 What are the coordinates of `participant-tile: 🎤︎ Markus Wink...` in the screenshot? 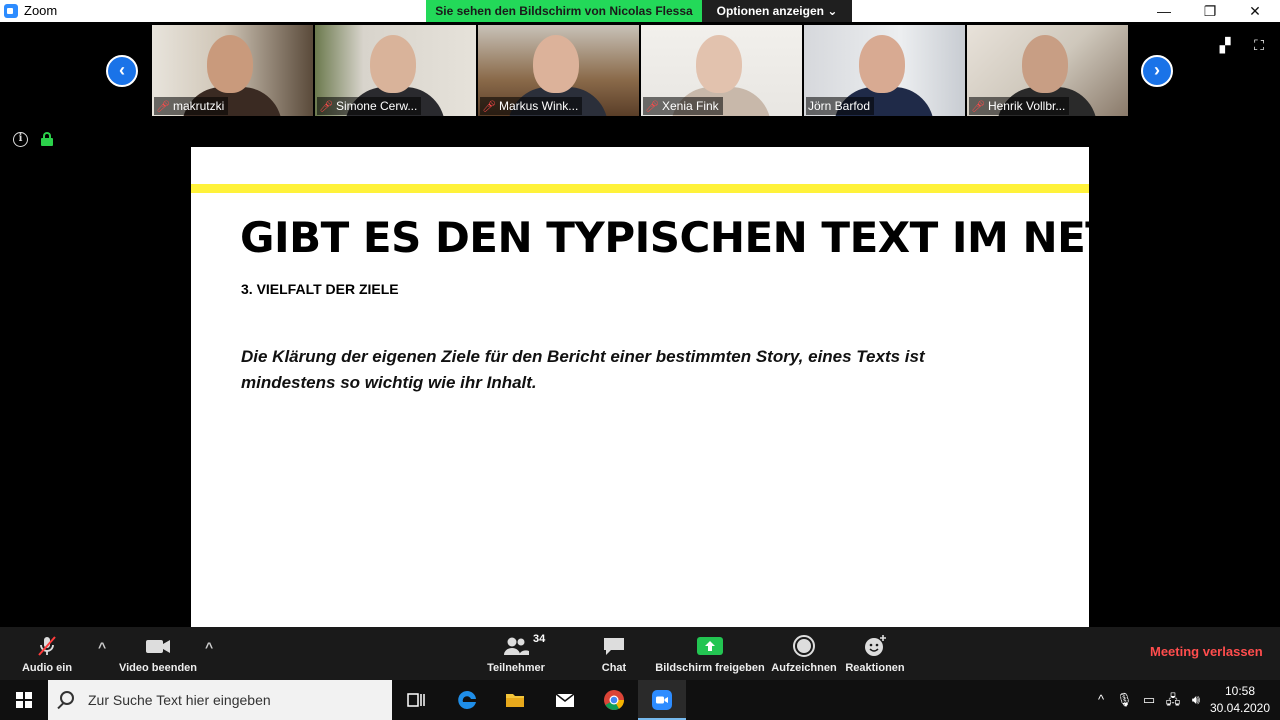 It's located at (558, 70).